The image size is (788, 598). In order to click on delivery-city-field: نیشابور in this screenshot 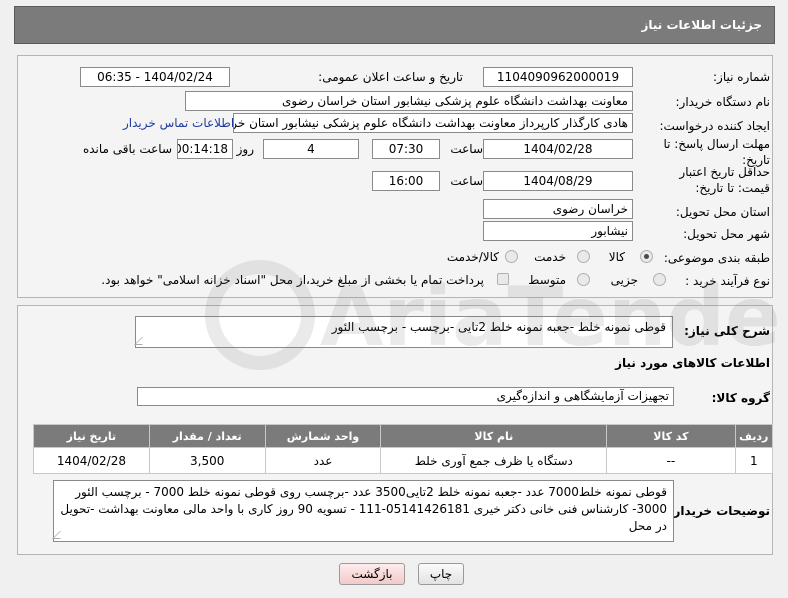, I will do `click(558, 231)`.